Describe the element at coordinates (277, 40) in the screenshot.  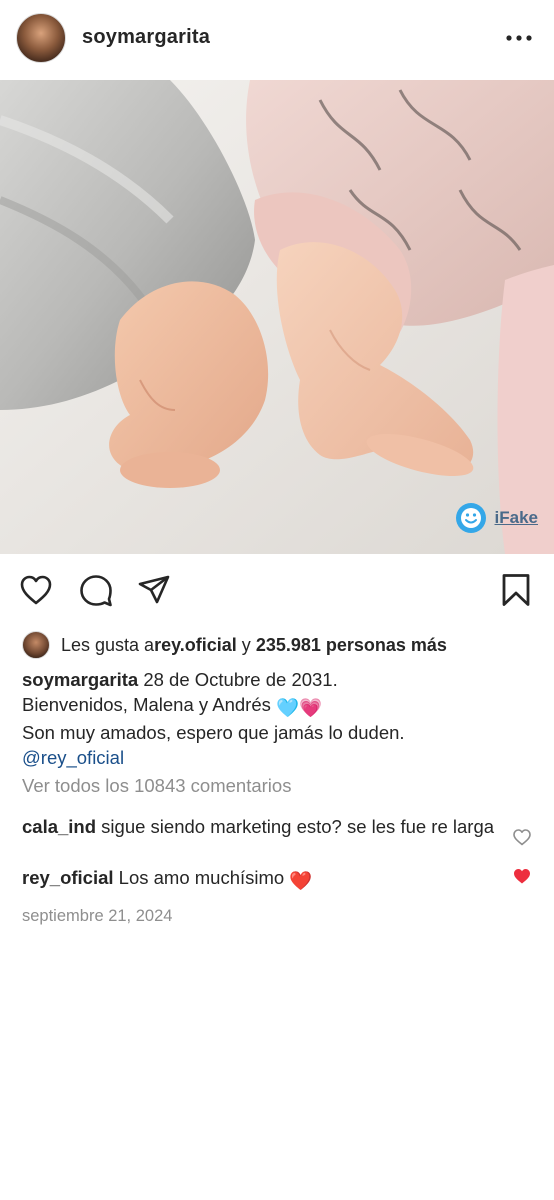
I see `post-header: soymargarita` at that location.